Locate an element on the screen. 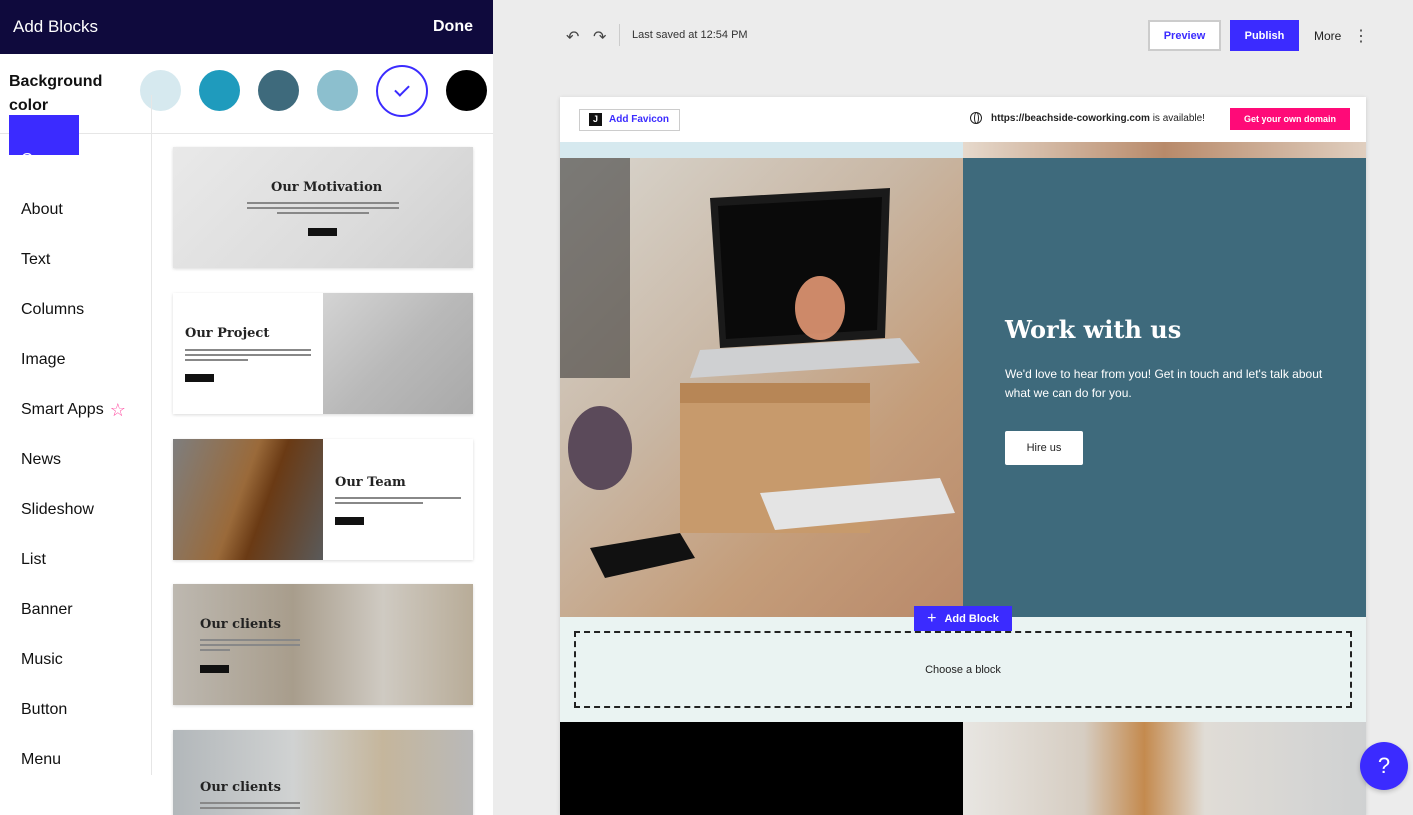  category-about: About is located at coordinates (75, 210).